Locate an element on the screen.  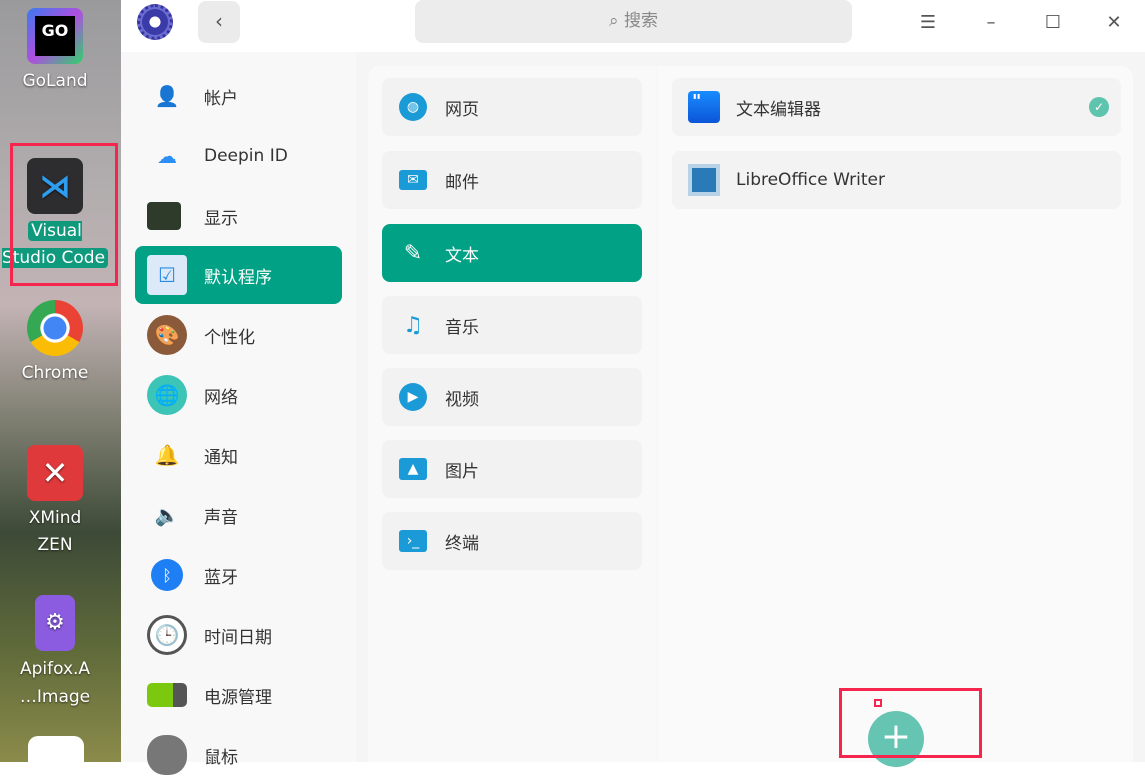
network-globe-icon: 🌐 is located at coordinates (167, 395).